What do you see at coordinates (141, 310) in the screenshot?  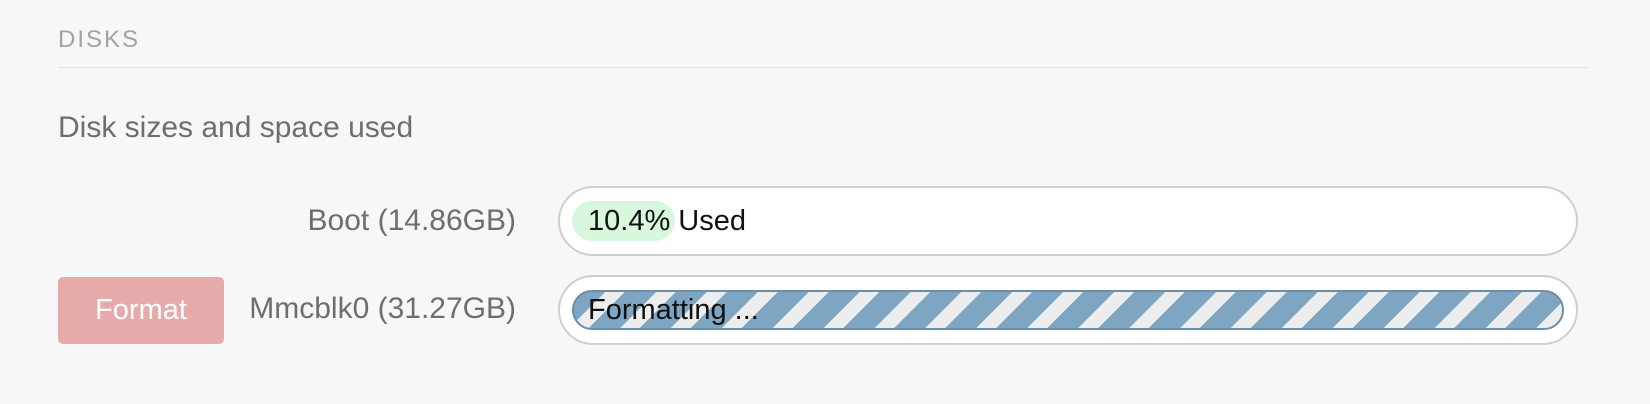 I see `format-button: Format` at bounding box center [141, 310].